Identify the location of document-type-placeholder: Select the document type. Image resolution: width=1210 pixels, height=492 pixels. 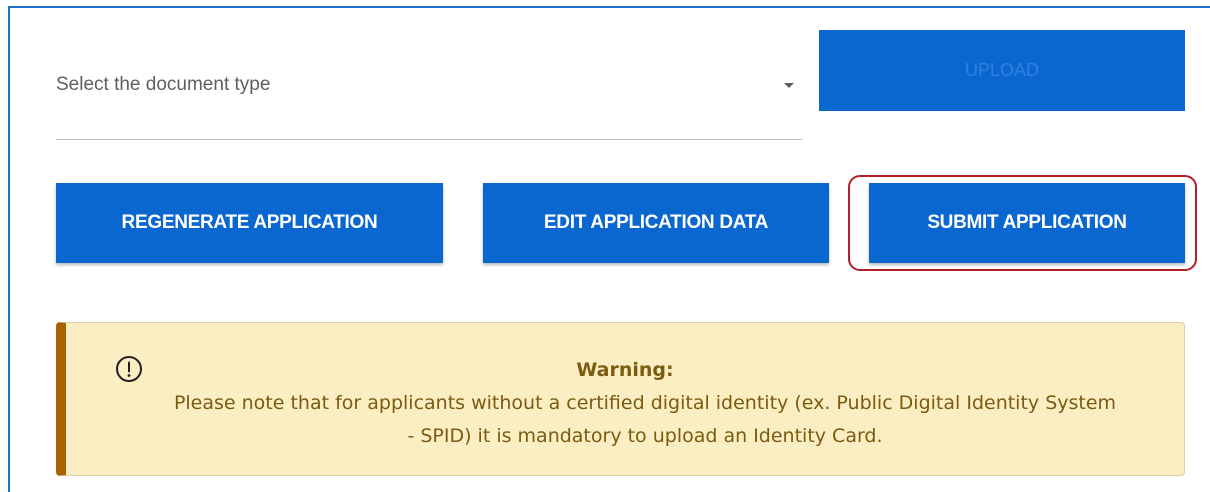
(163, 84).